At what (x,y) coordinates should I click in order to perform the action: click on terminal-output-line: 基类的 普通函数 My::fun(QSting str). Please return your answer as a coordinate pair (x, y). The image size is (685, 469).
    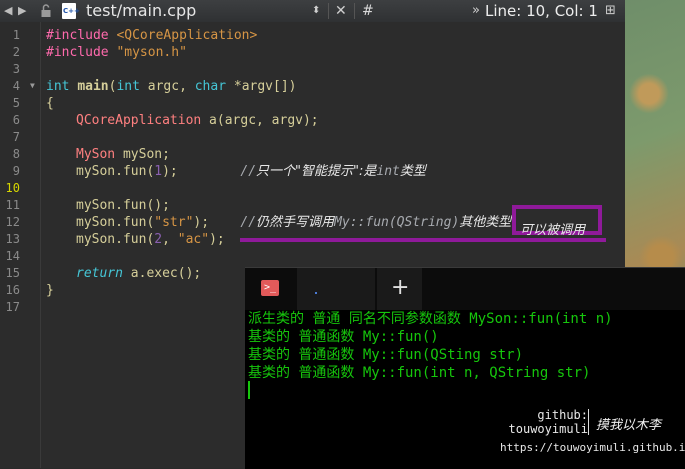
    Looking at the image, I should click on (386, 355).